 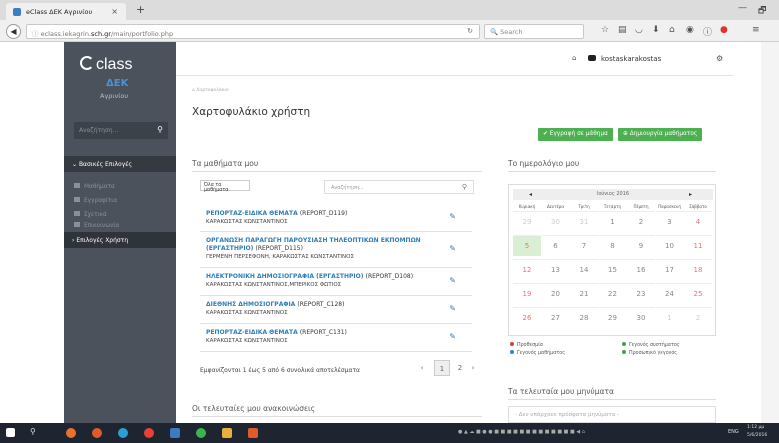 I want to click on sidebar-item-contact: Επικοινωνία, so click(x=96, y=225).